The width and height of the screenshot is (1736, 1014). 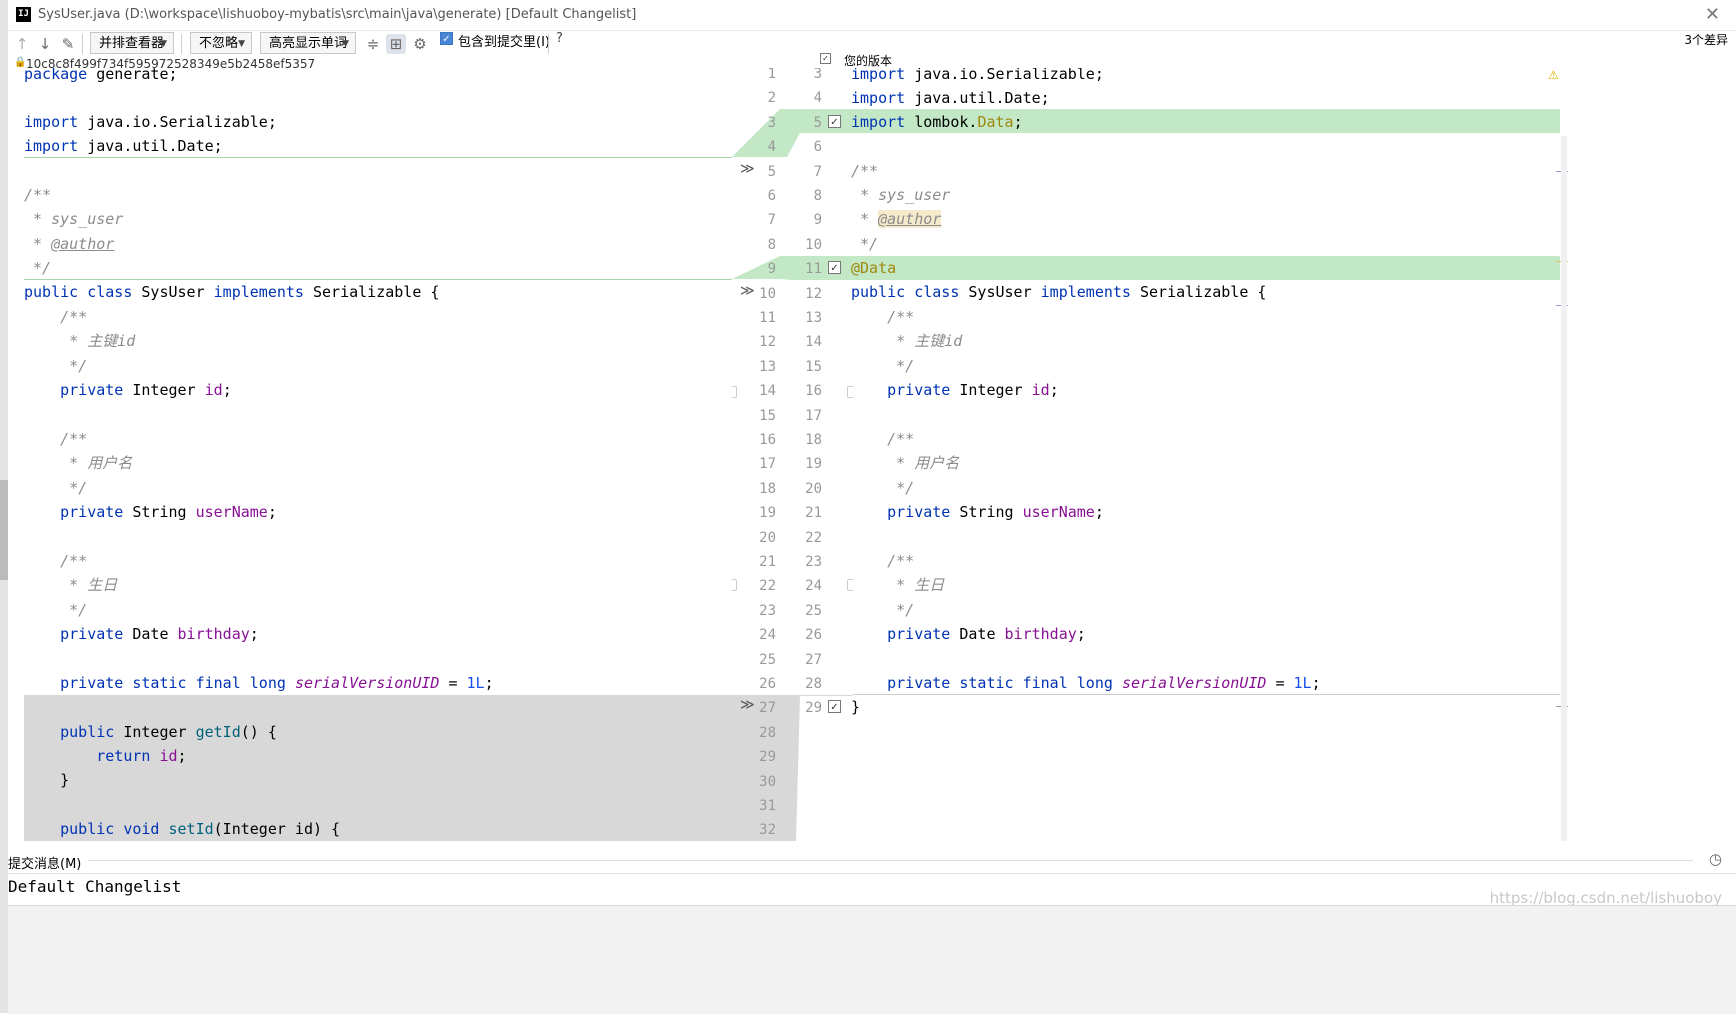 I want to click on right-line-number: 18, so click(x=813, y=440).